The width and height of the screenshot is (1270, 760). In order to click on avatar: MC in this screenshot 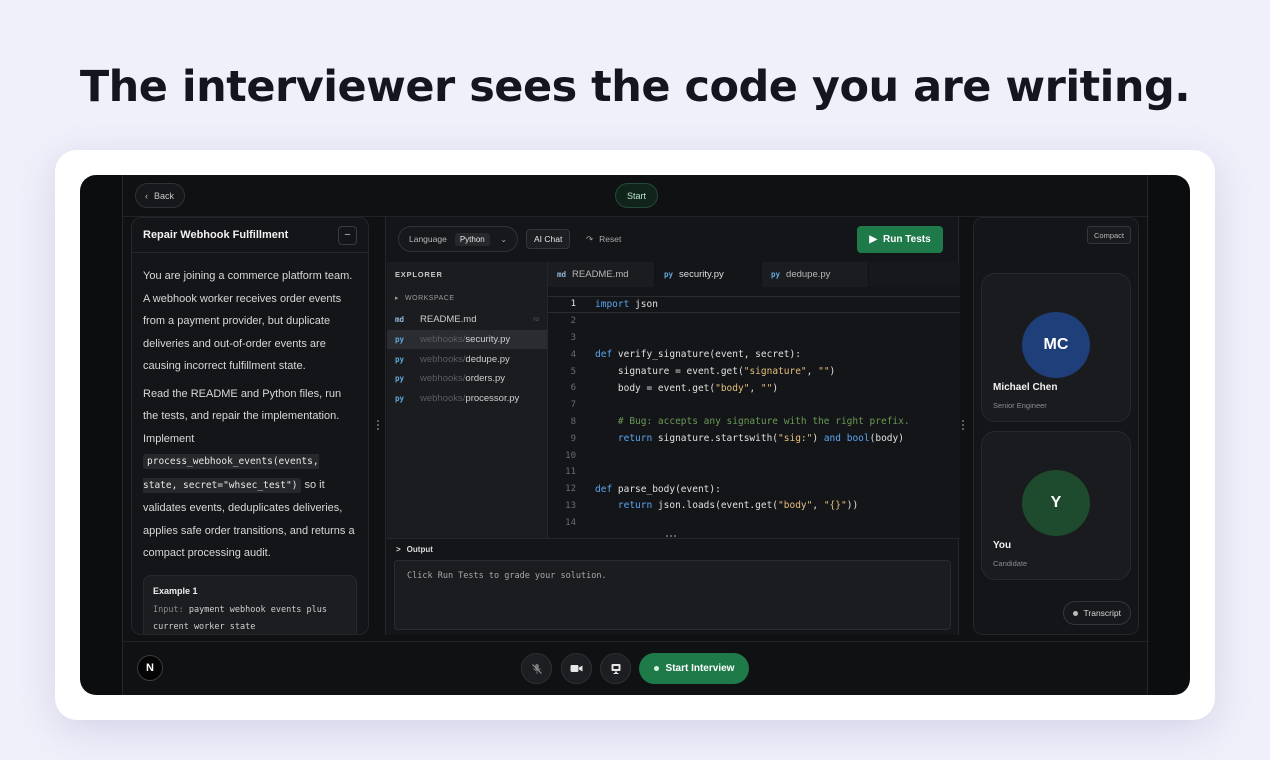, I will do `click(1056, 345)`.